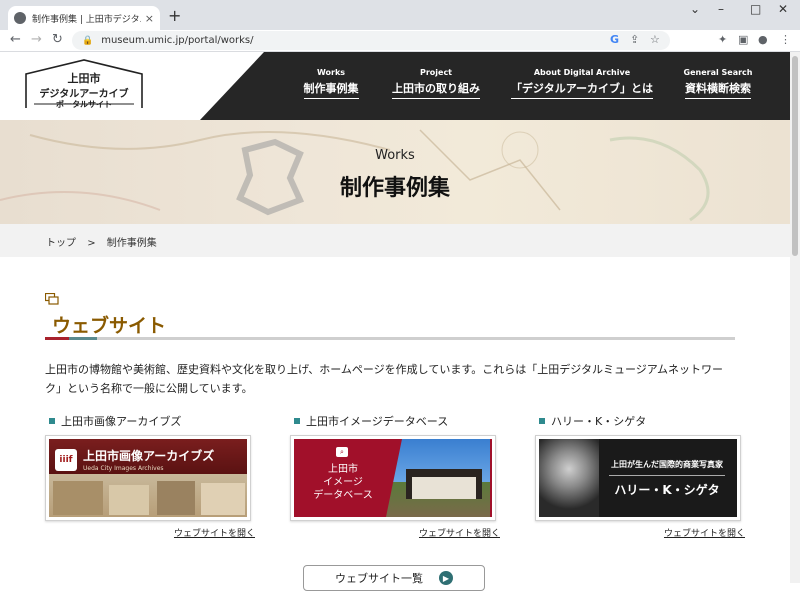 The image size is (800, 591). What do you see at coordinates (61, 243) in the screenshot?
I see `breadcrumb-home: トップ` at bounding box center [61, 243].